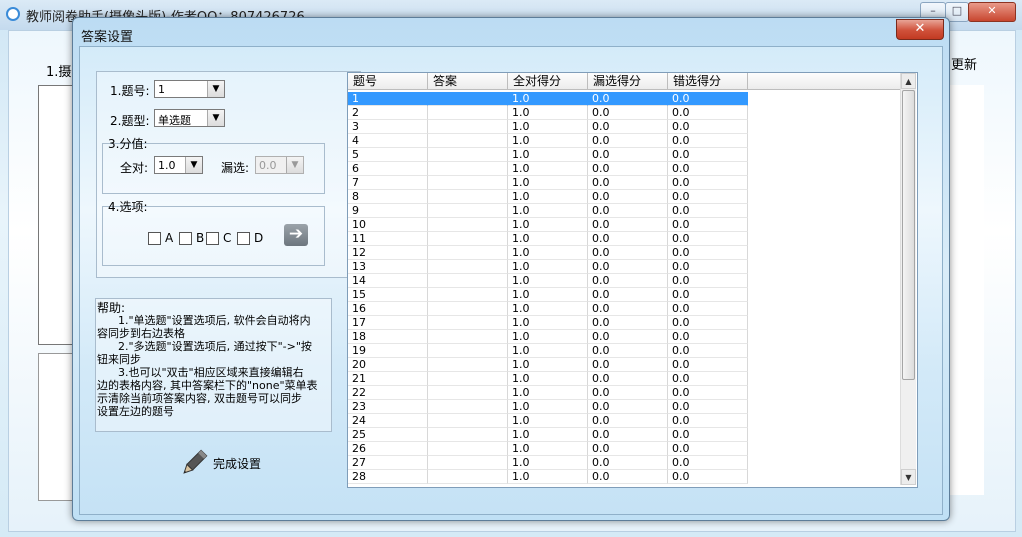 The width and height of the screenshot is (1022, 537). I want to click on option-b-checkbox, so click(185, 238).